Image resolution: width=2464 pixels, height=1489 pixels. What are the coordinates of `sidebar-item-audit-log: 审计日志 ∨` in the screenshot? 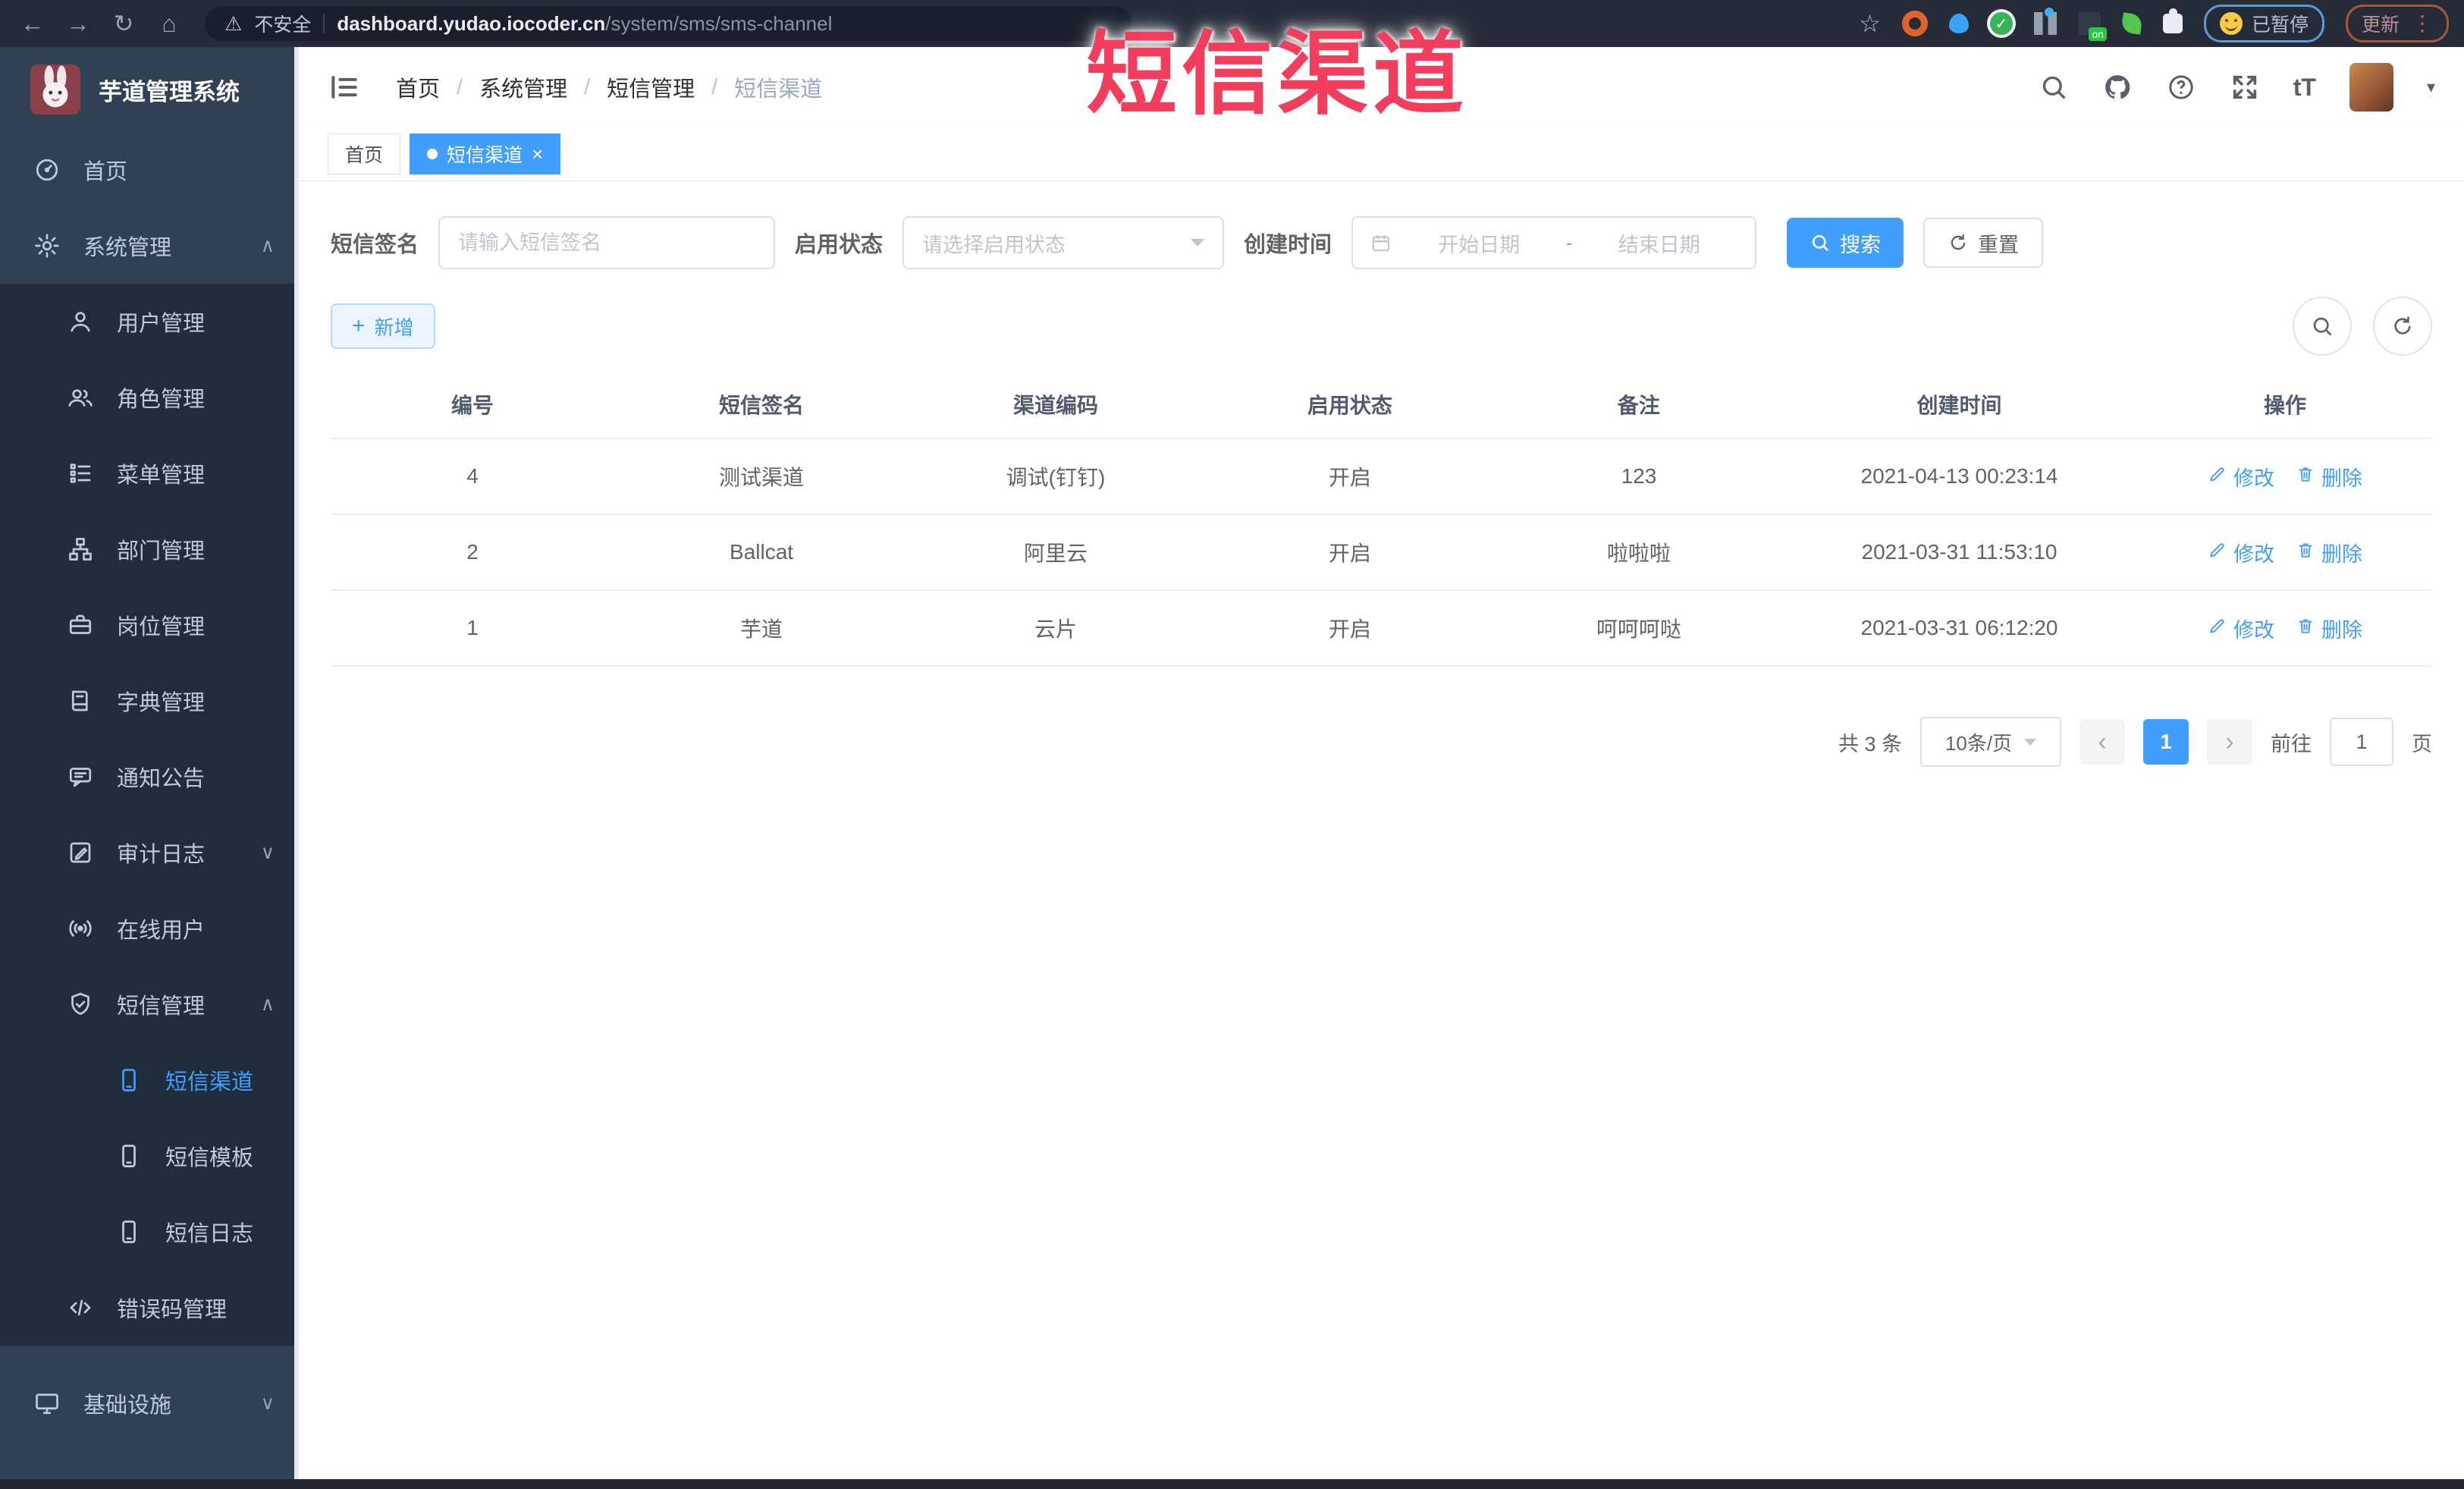 It's located at (149, 853).